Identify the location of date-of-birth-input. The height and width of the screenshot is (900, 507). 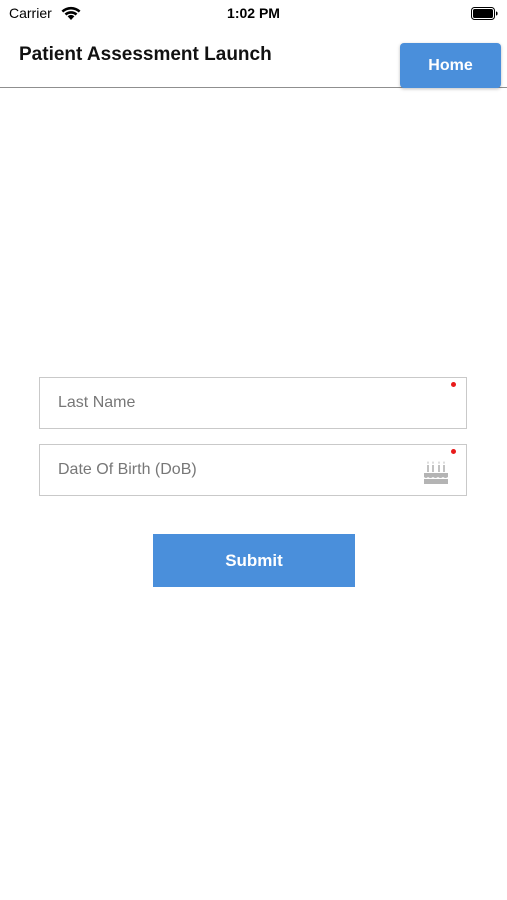
(253, 470).